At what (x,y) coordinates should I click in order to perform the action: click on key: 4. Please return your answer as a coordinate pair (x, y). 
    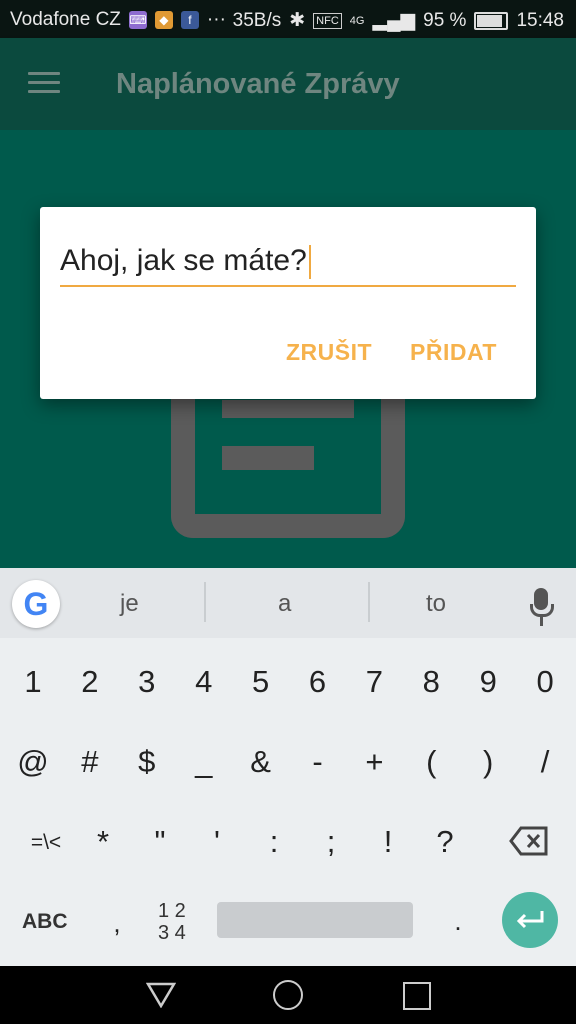
    Looking at the image, I should click on (204, 682).